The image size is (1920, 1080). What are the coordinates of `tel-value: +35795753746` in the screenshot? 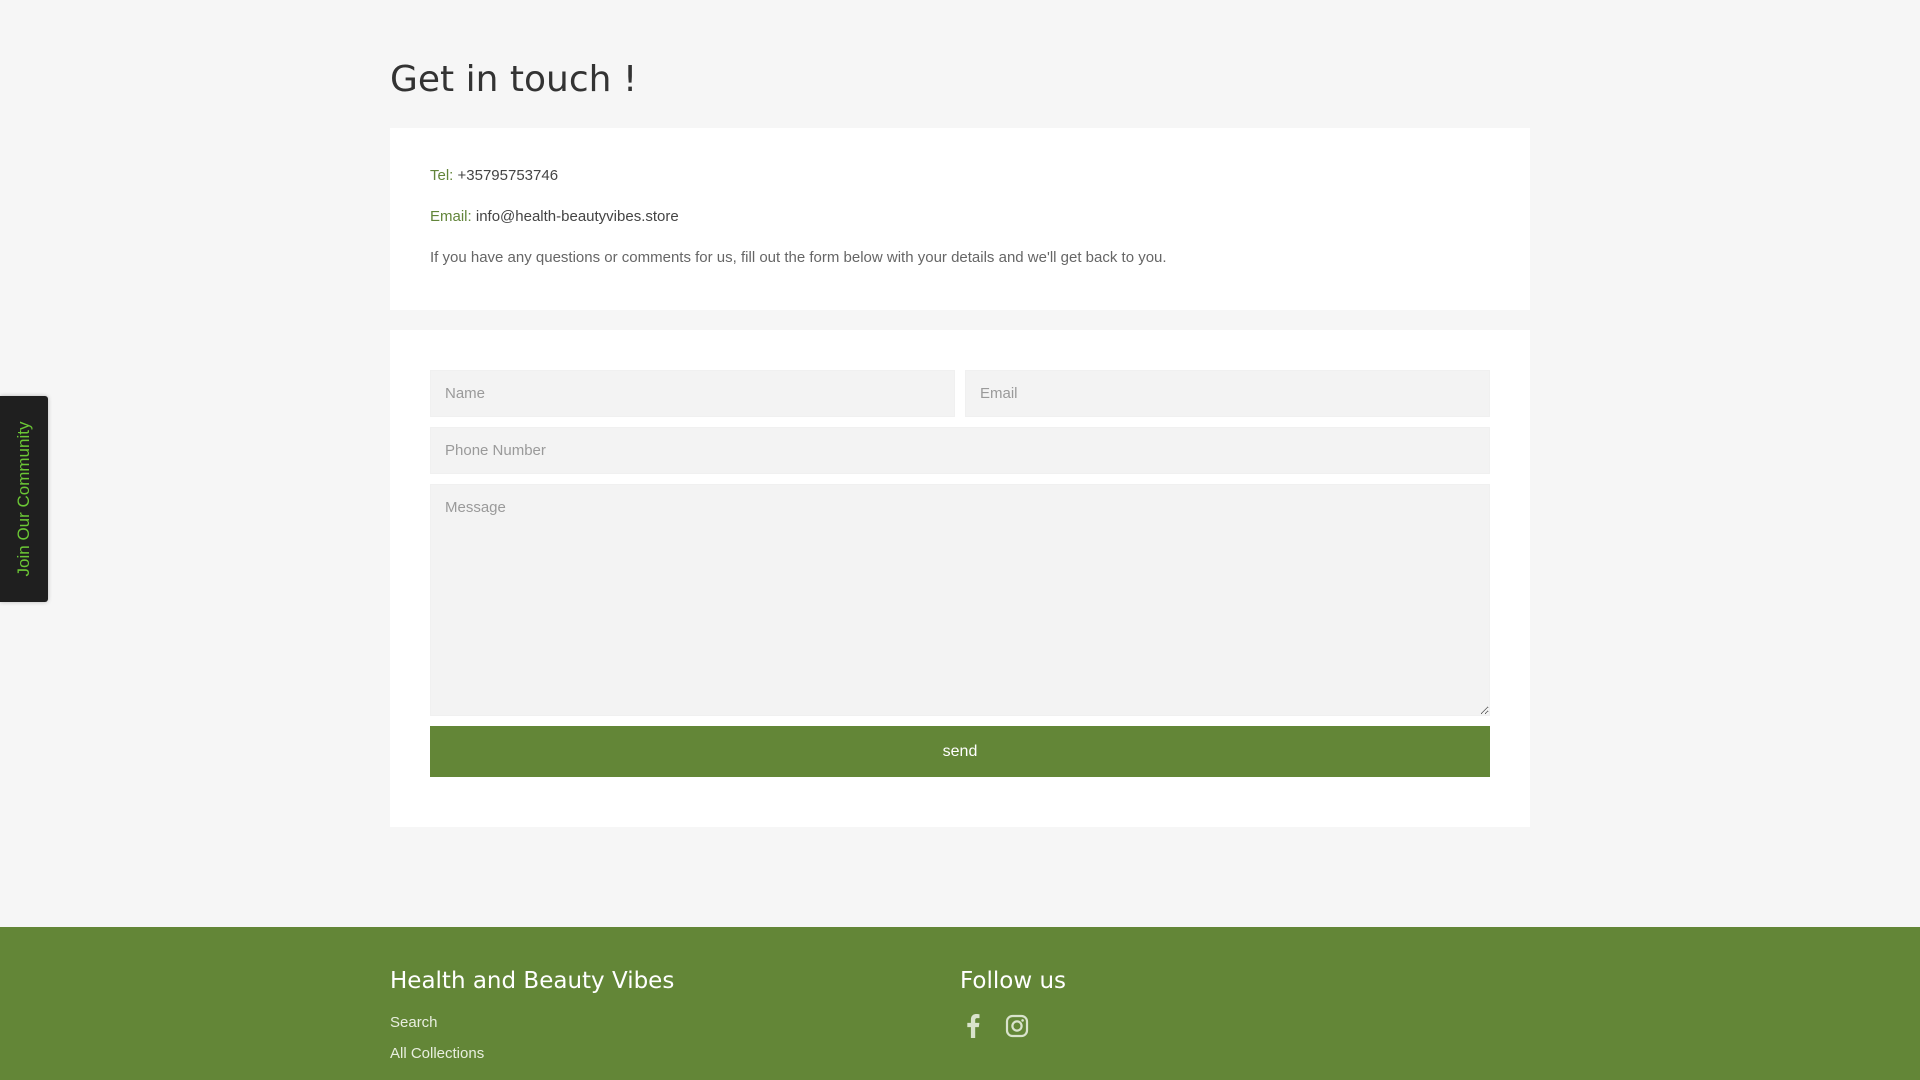 It's located at (508, 175).